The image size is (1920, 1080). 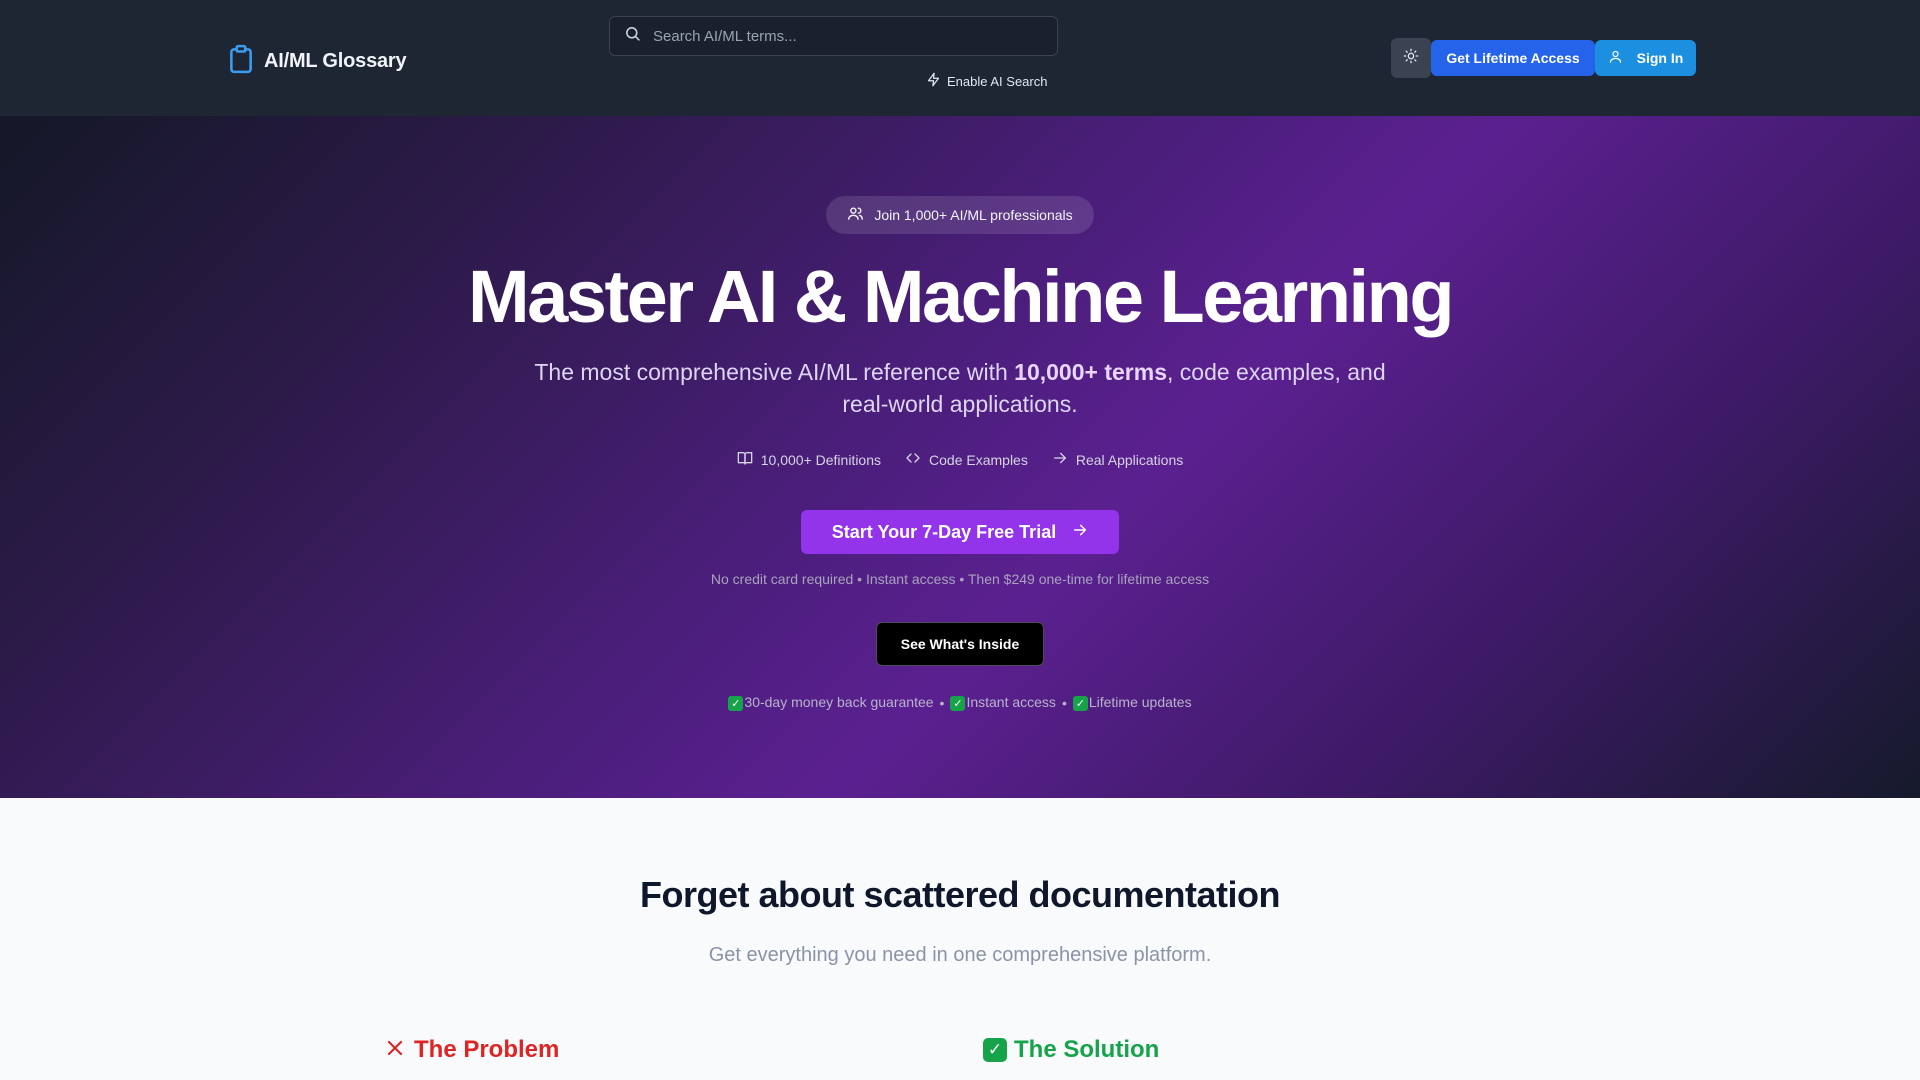 I want to click on sun-icon, so click(x=1411, y=58).